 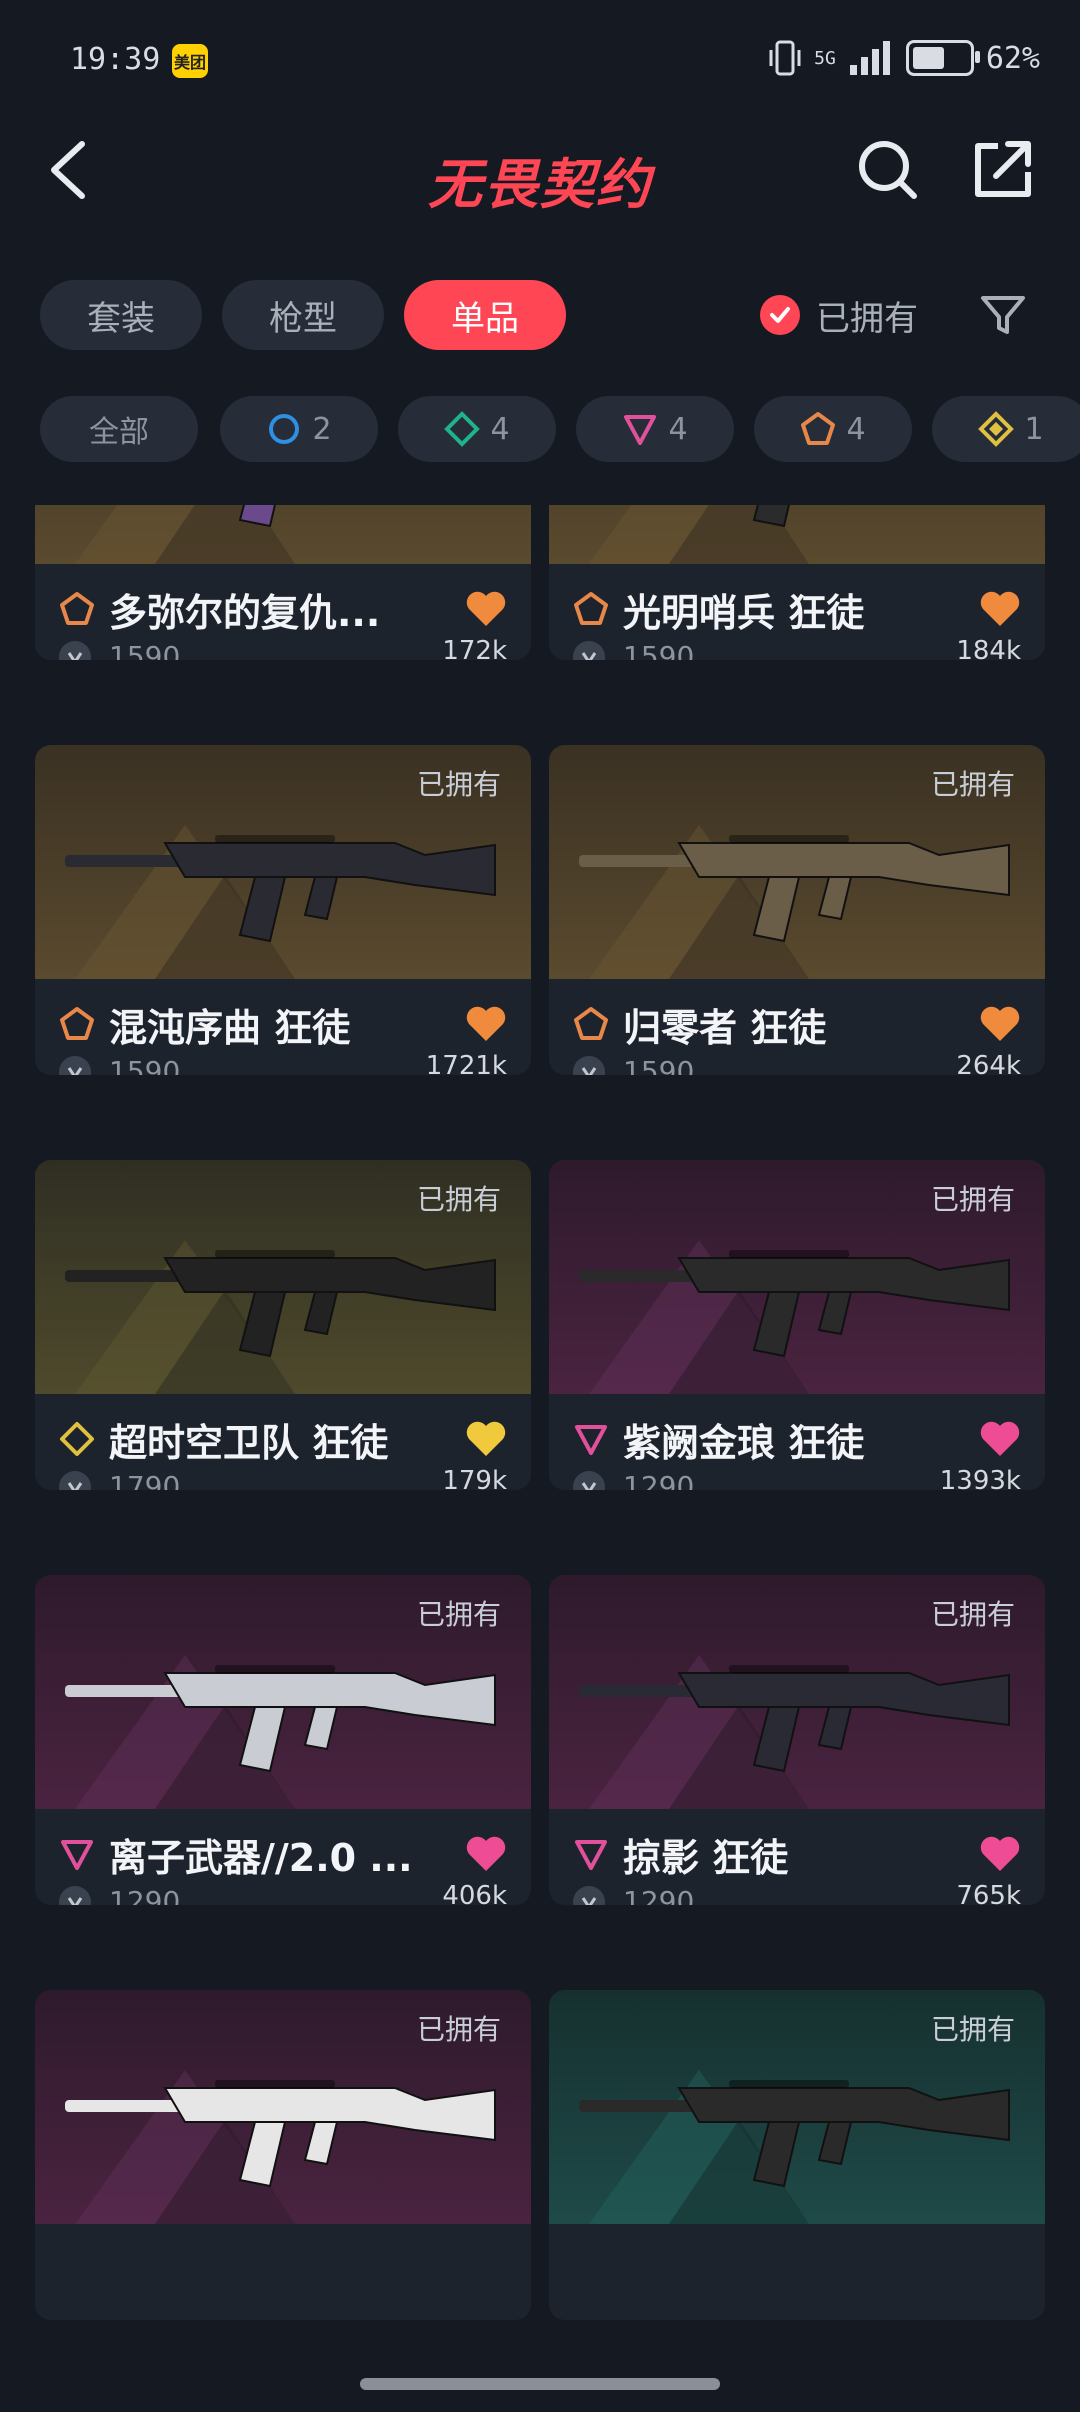 What do you see at coordinates (474, 1893) in the screenshot?
I see `like-count: 406k` at bounding box center [474, 1893].